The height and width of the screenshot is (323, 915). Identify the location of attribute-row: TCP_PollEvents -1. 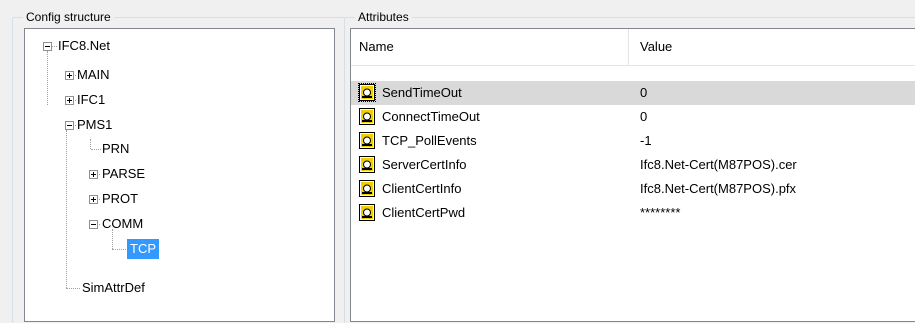
(633, 141).